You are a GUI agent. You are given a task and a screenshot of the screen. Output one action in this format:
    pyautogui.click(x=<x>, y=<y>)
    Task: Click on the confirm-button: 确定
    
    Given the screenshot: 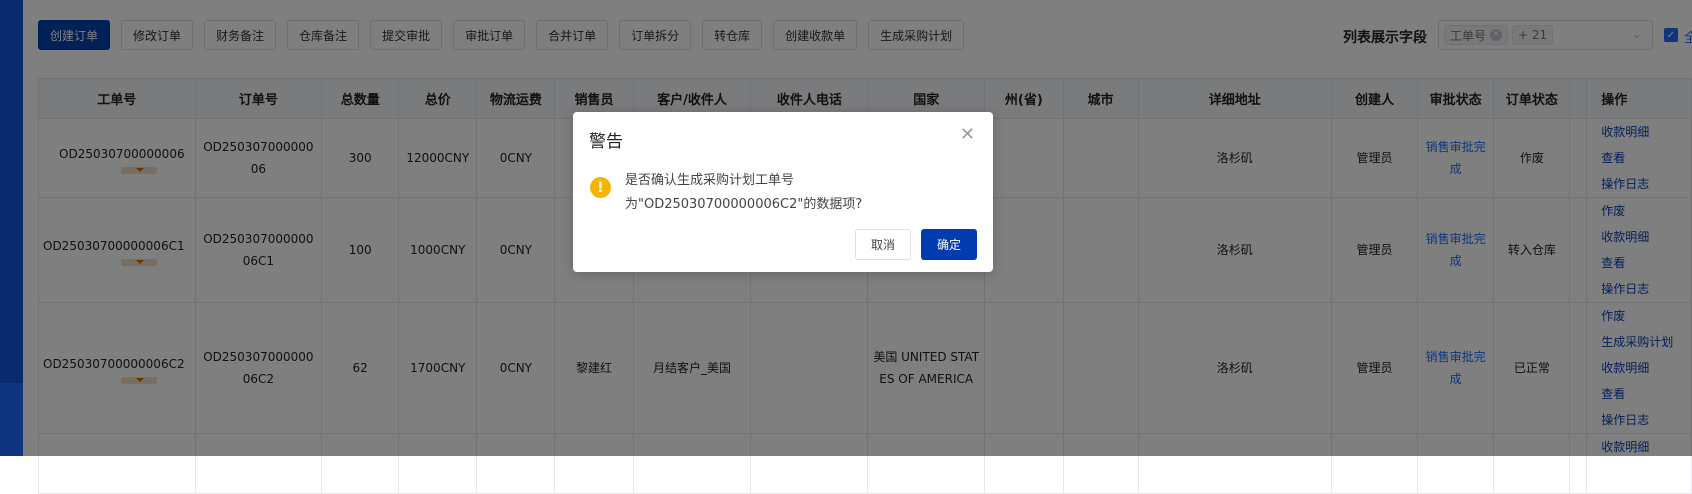 What is the action you would take?
    pyautogui.click(x=949, y=244)
    